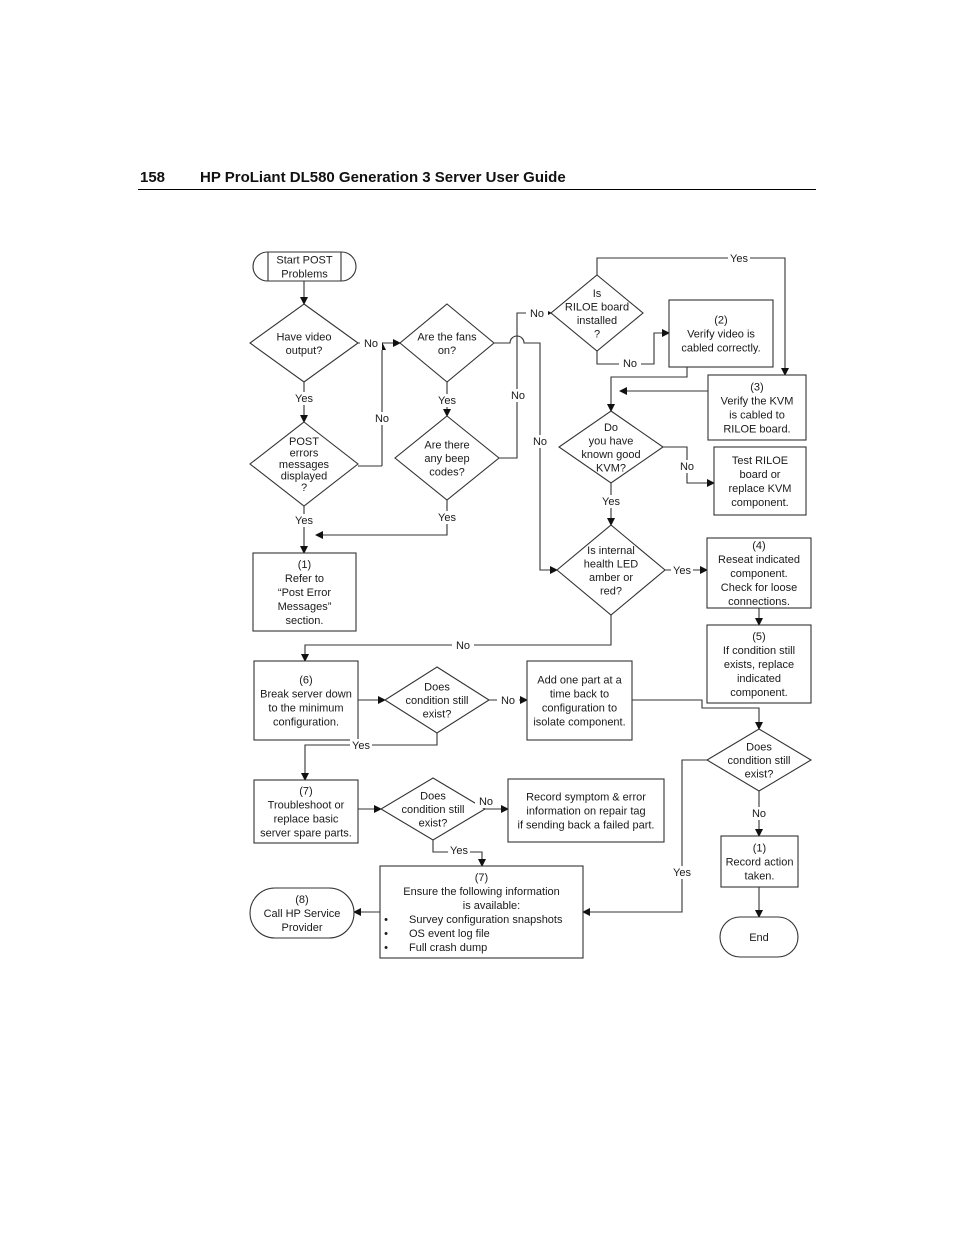 This screenshot has height=1235, width=954. Describe the element at coordinates (446, 446) in the screenshot. I see `node-beep-text: Are there` at that location.